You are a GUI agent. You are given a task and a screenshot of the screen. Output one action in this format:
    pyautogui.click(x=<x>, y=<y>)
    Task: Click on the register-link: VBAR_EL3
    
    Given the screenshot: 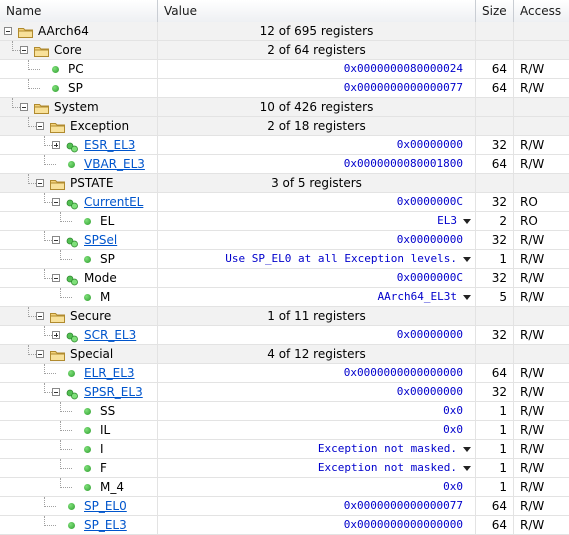 What is the action you would take?
    pyautogui.click(x=114, y=164)
    